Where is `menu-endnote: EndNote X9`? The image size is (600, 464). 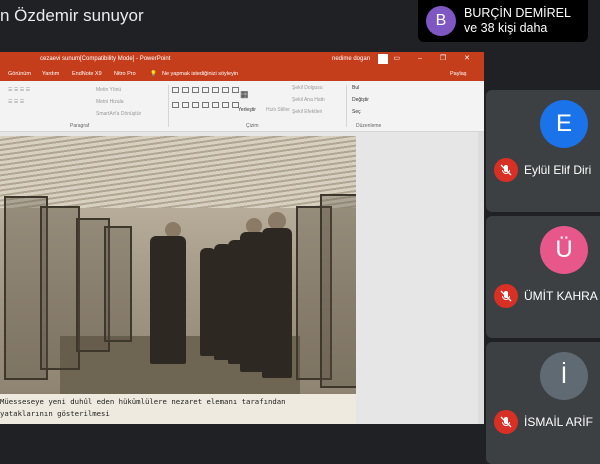
menu-endnote: EndNote X9 is located at coordinates (87, 74).